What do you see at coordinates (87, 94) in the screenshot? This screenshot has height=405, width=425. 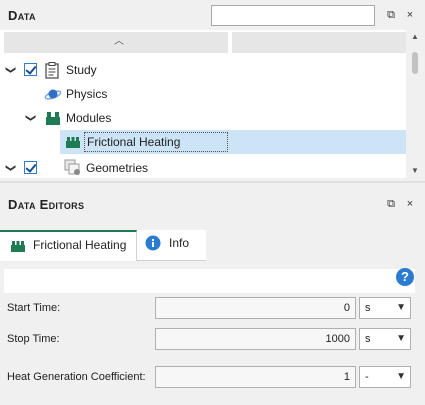 I see `tree-item-label: Physics` at bounding box center [87, 94].